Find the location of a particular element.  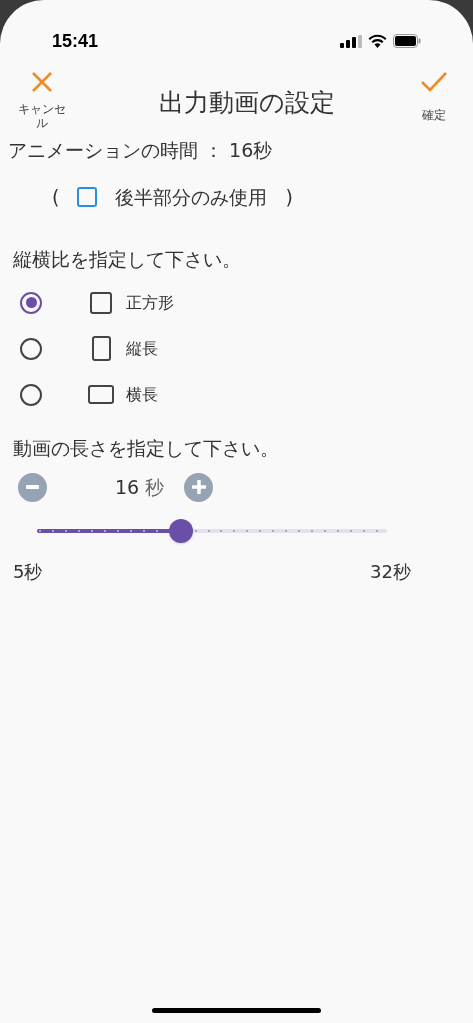

animation-time-text: アニメーションの時間 ： 16秒 is located at coordinates (140, 150).